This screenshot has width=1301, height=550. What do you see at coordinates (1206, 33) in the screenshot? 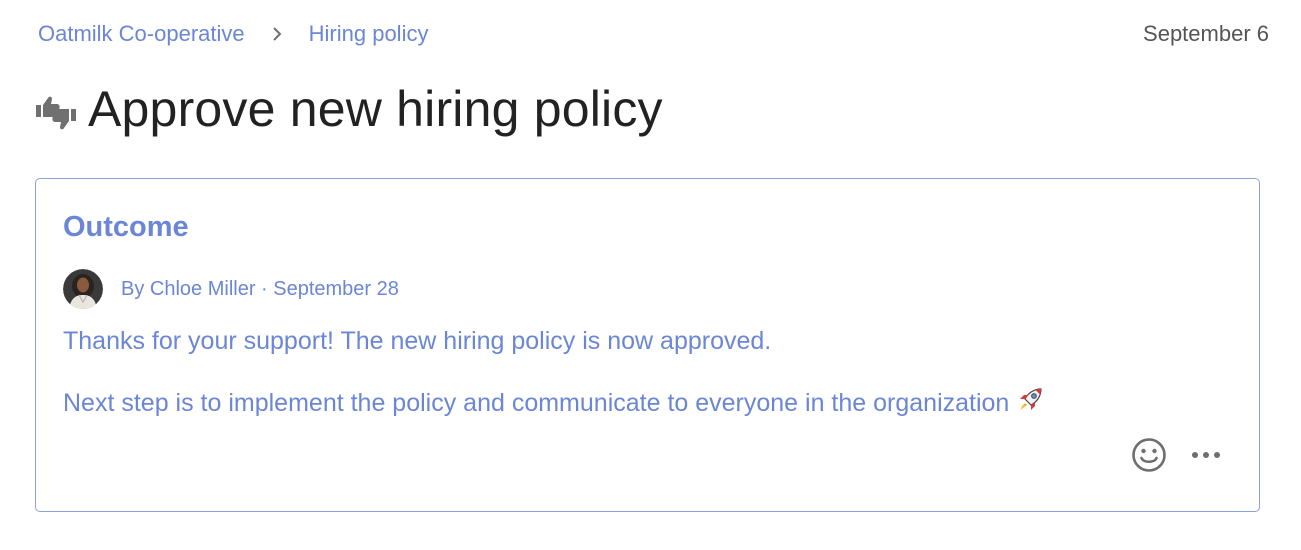
I see `created-date: September 6` at bounding box center [1206, 33].